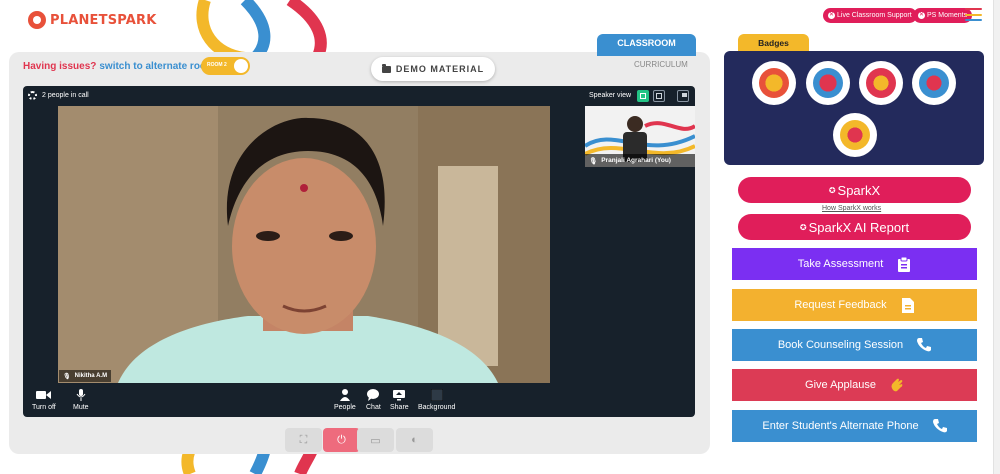 The image size is (1000, 474). I want to click on tab-curriculum: CURRICULUM, so click(661, 64).